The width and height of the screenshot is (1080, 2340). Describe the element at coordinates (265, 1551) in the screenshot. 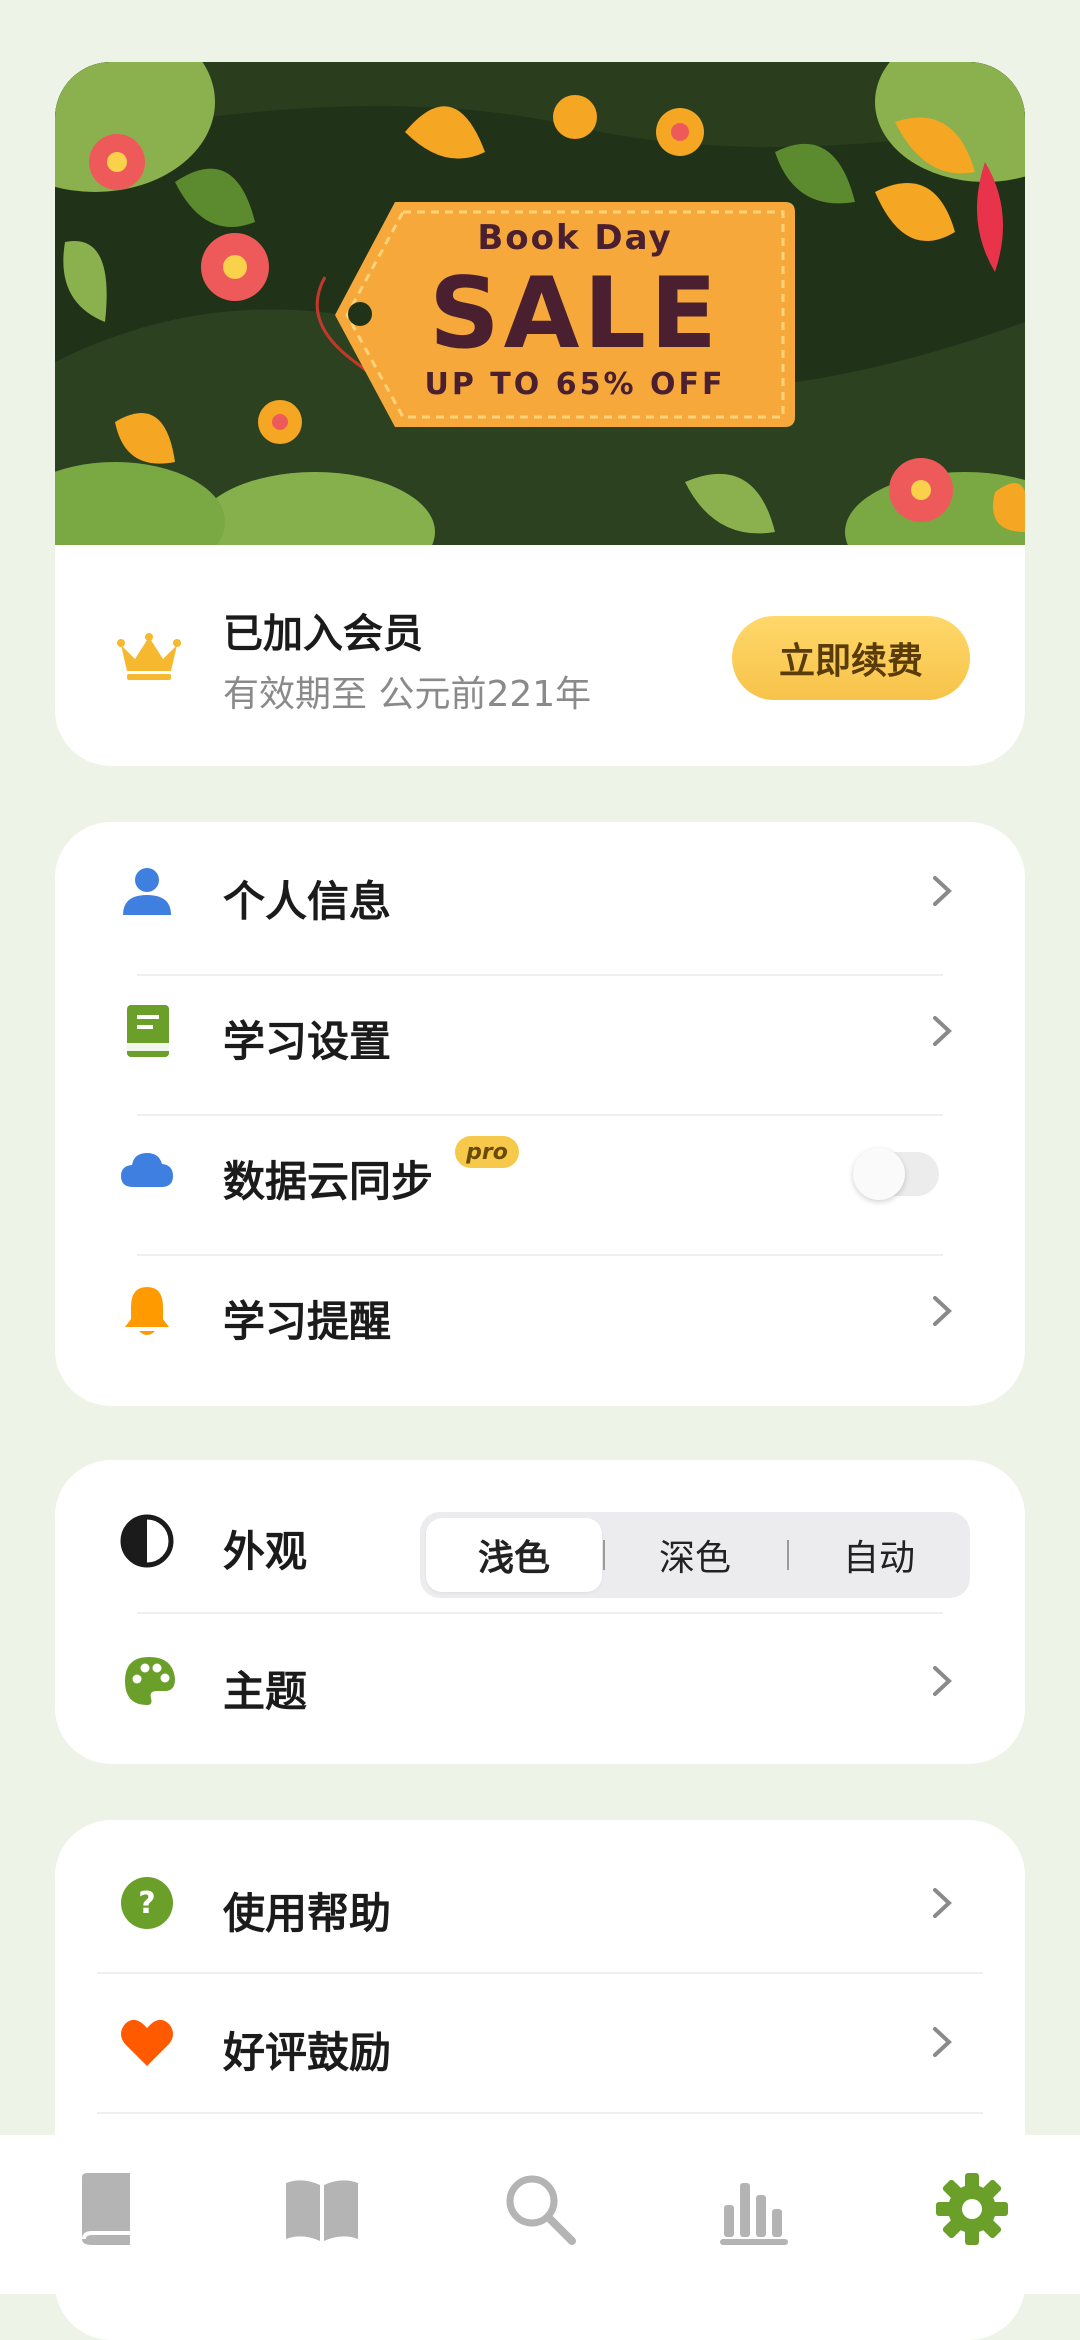

I see `appearance-label: 外观` at that location.